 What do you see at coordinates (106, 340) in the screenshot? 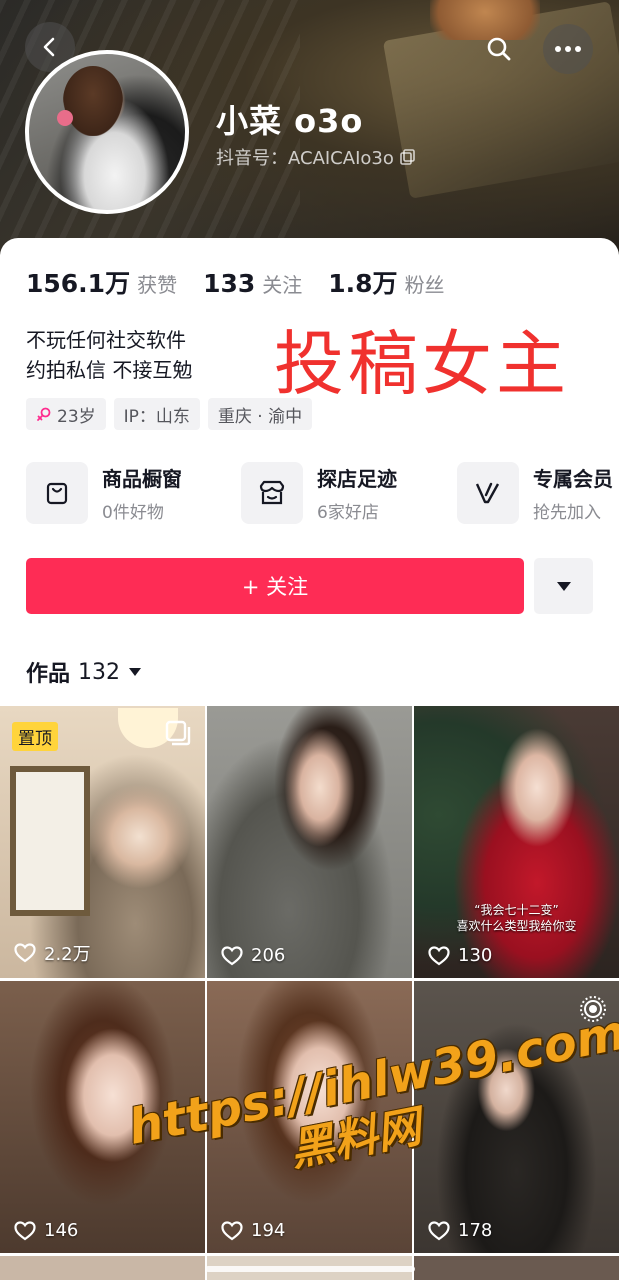
I see `bio-line-1: 不玩任何社交软件` at bounding box center [106, 340].